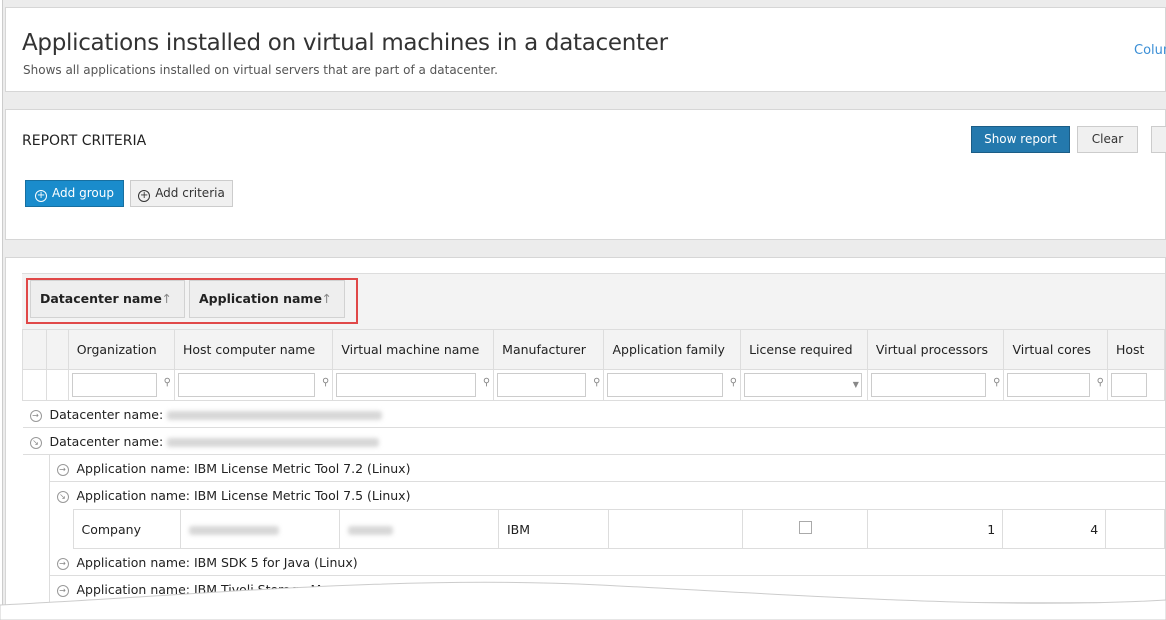 The height and width of the screenshot is (620, 1166). I want to click on cell-license-required, so click(805, 529).